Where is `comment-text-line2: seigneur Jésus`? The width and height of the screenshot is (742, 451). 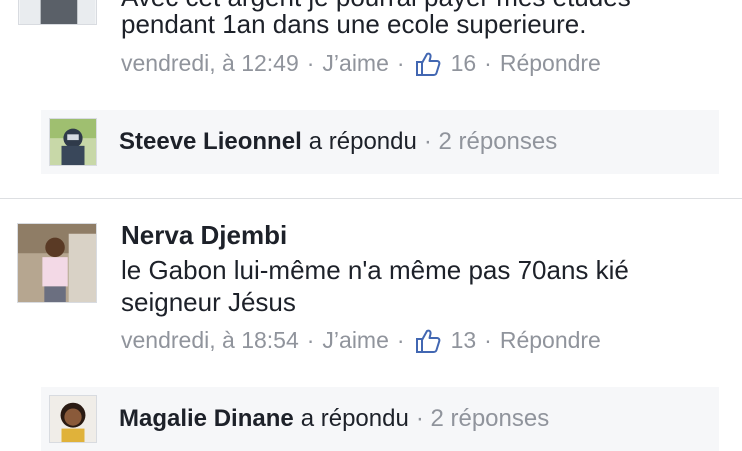
comment-text-line2: seigneur Jésus is located at coordinates (208, 302).